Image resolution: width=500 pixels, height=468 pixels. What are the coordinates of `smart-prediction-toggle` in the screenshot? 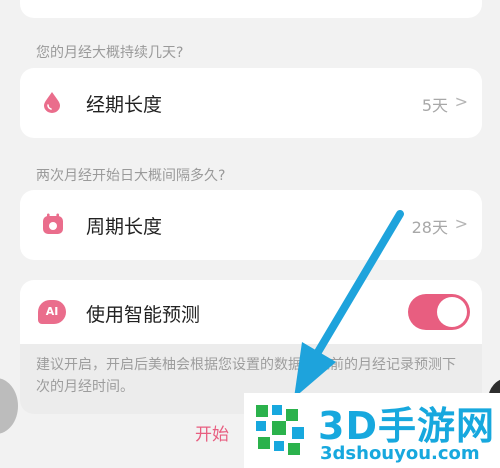 It's located at (439, 312).